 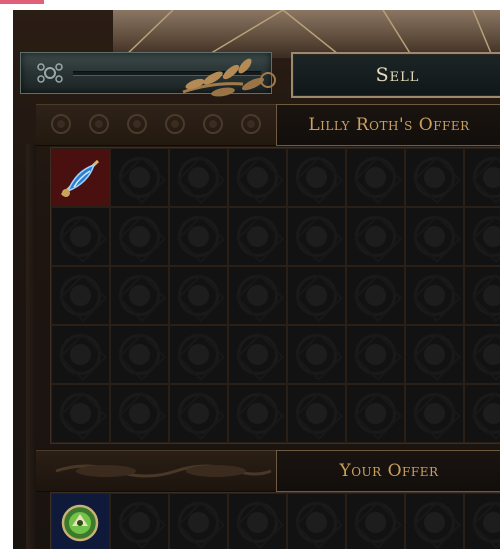 I want to click on filigree-ornament-icon, so click(x=50, y=73).